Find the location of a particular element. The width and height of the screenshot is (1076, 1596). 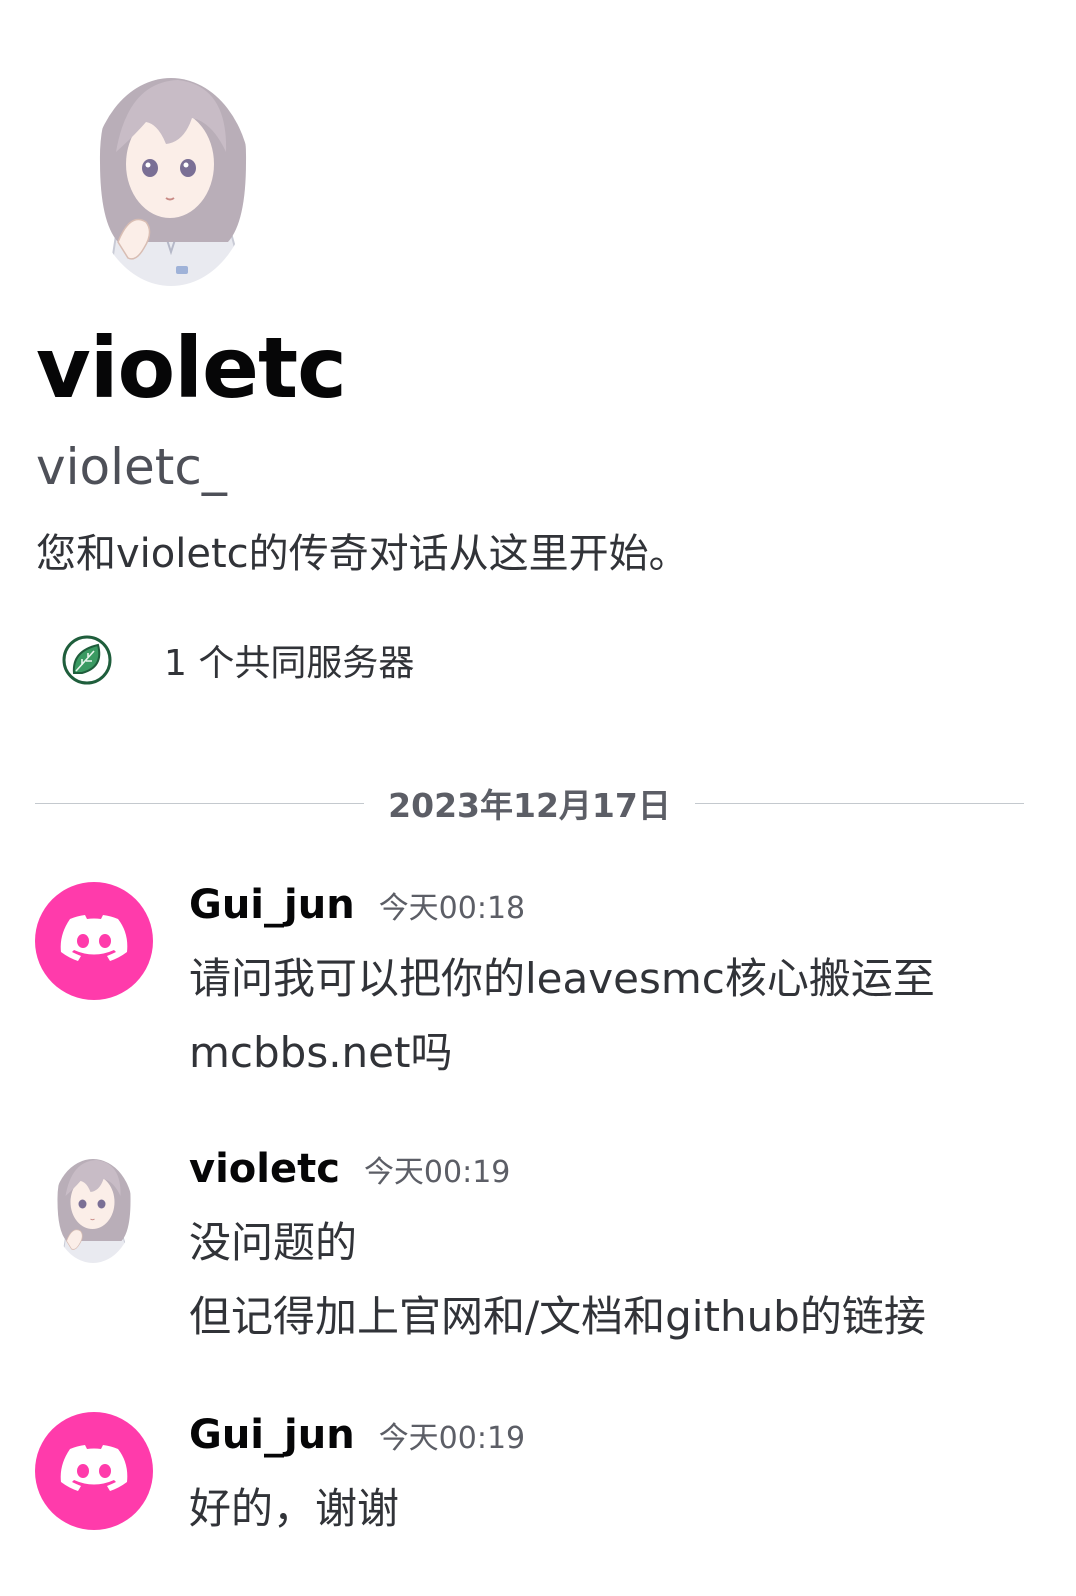

message-timestamp: 今天00:18 is located at coordinates (452, 908).